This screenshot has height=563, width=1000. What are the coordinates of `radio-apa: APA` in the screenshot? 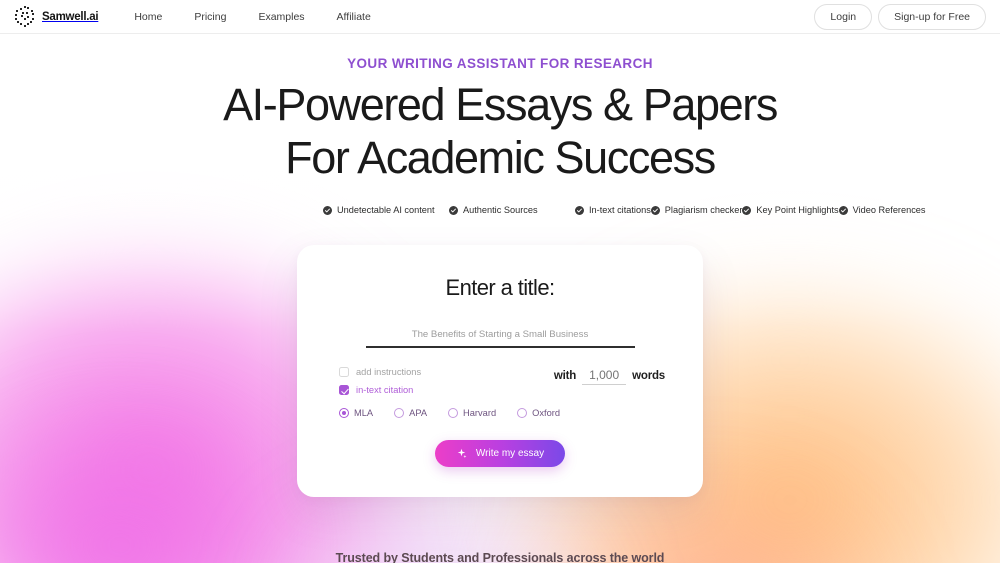 It's located at (411, 413).